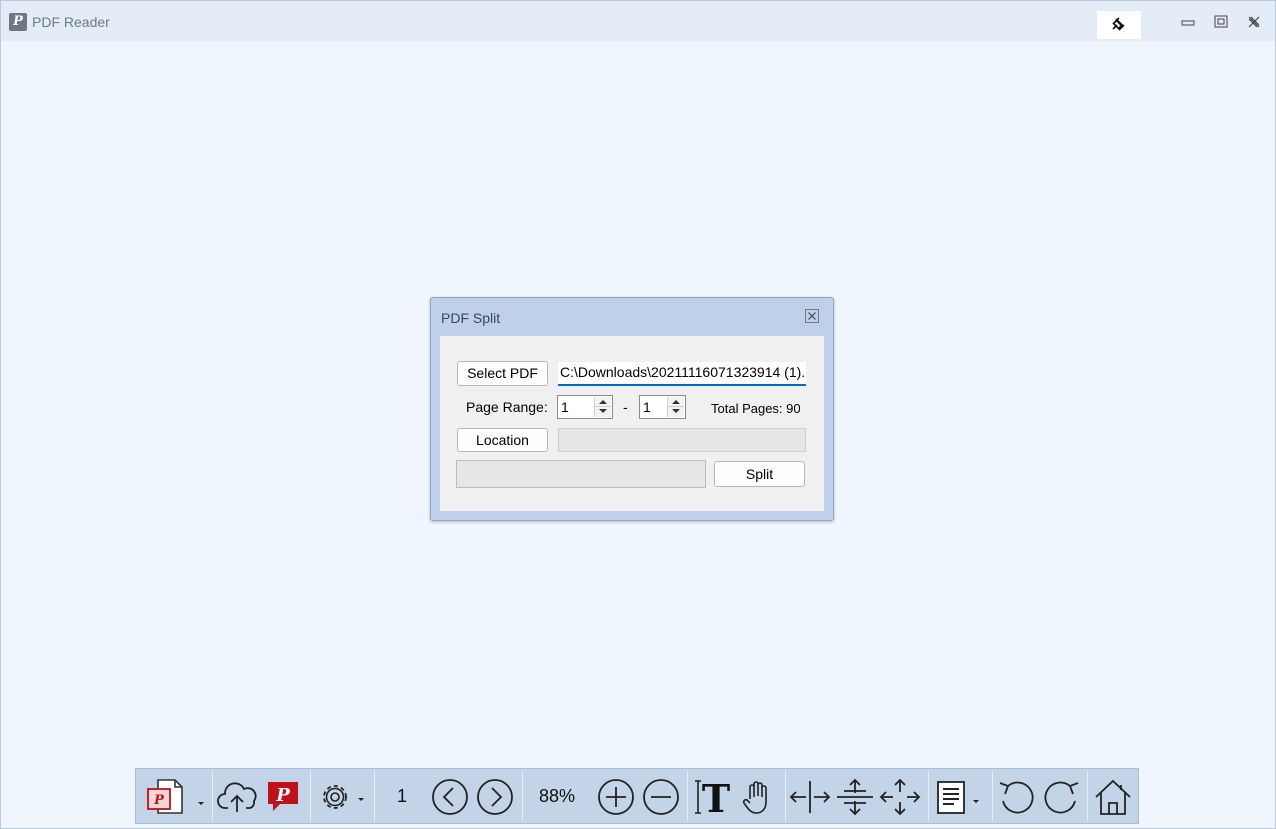 This screenshot has height=829, width=1276. I want to click on page-view-icon, so click(958, 797).